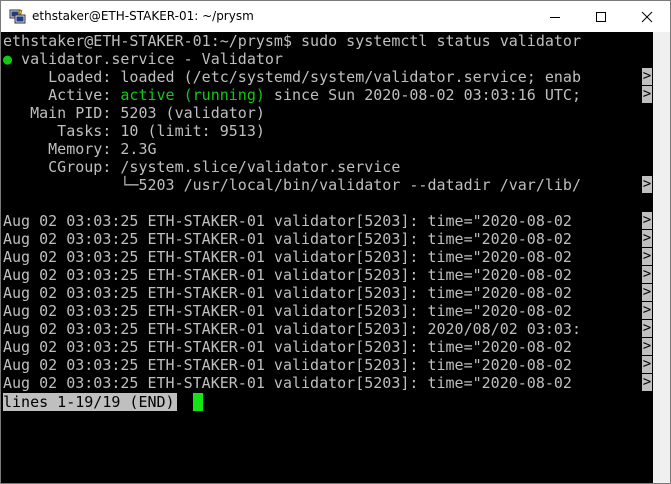 The height and width of the screenshot is (484, 671). What do you see at coordinates (422, 95) in the screenshot?
I see `active-since: since Sun 2020-08-02 03:03:16 UTC;` at bounding box center [422, 95].